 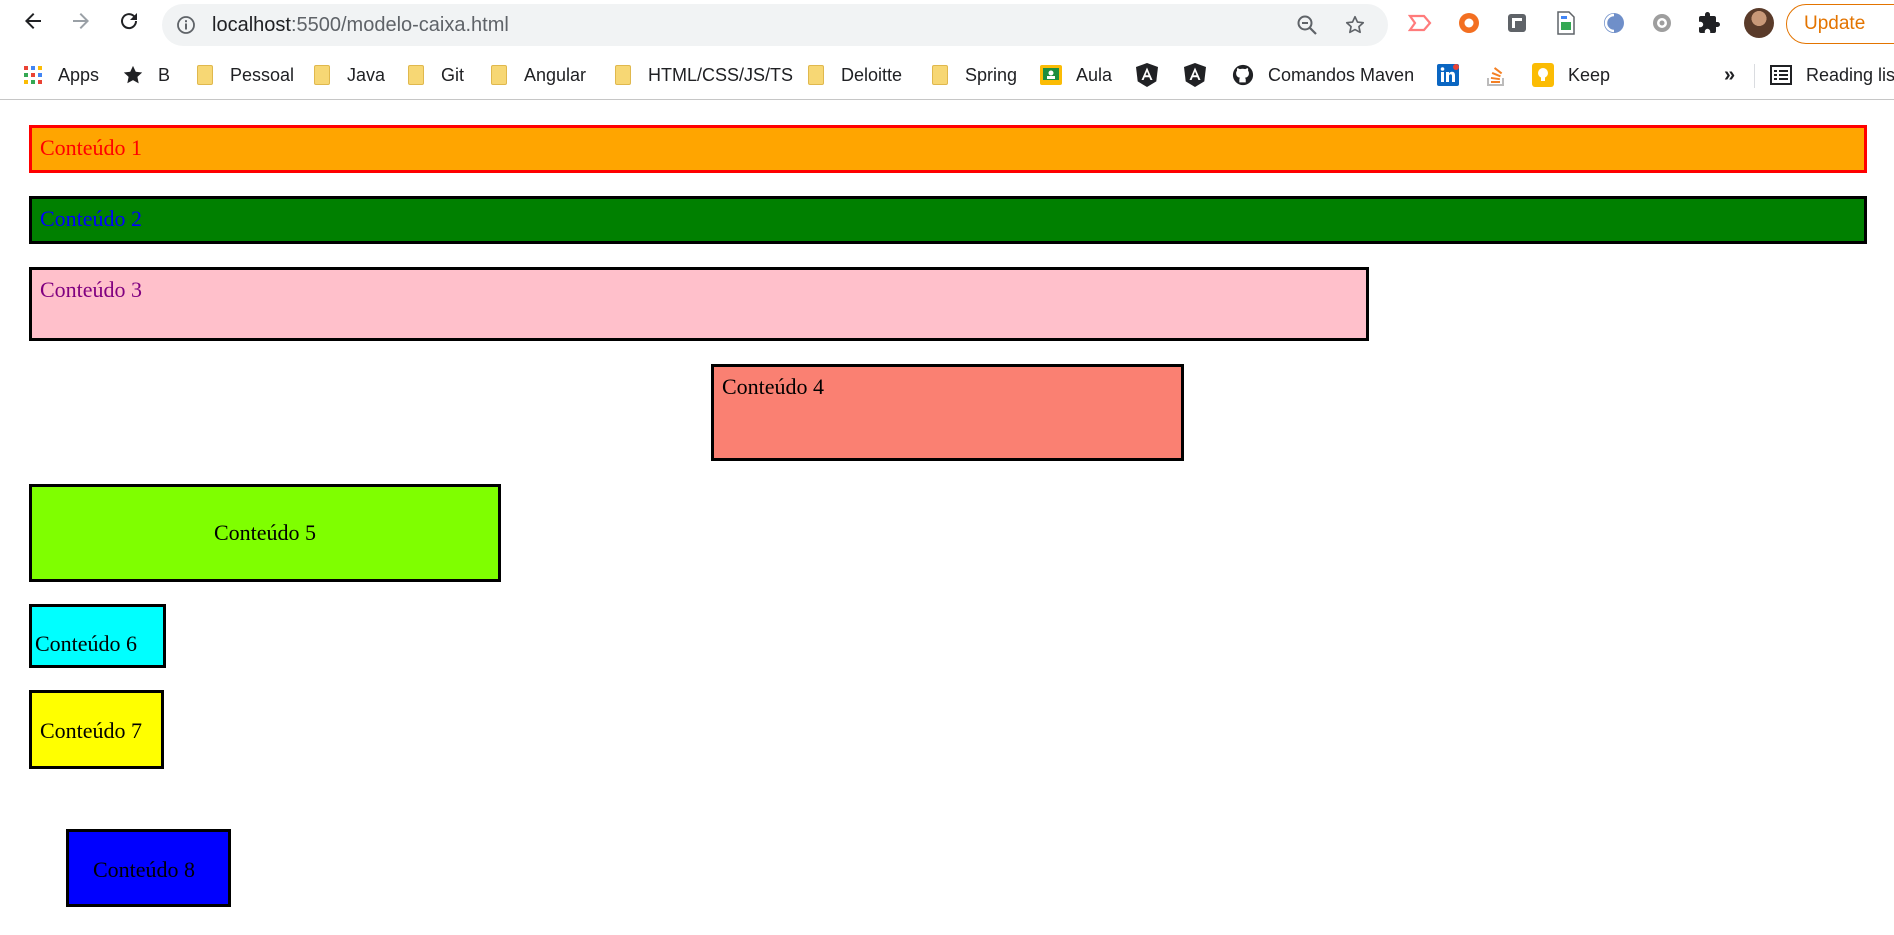 I want to click on reload-button, so click(x=129, y=21).